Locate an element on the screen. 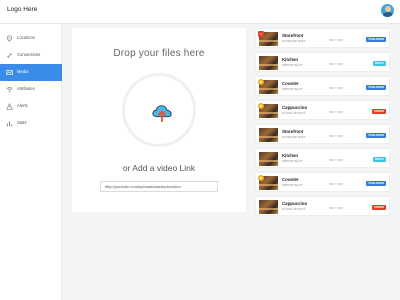 The image size is (400, 300). sidebar-item-label: Attributes is located at coordinates (26, 88).